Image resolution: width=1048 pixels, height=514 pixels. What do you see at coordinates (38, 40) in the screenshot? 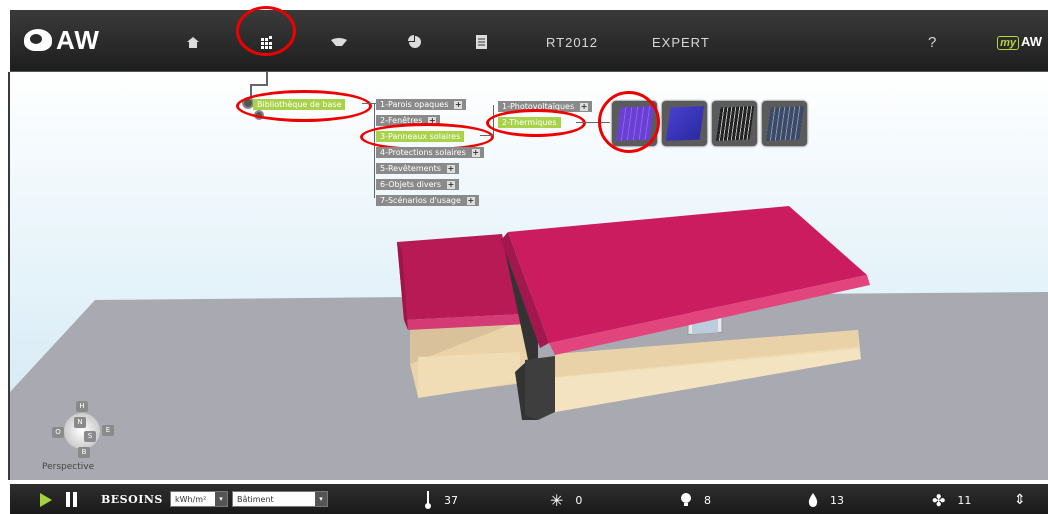
I see `logo-icon` at bounding box center [38, 40].